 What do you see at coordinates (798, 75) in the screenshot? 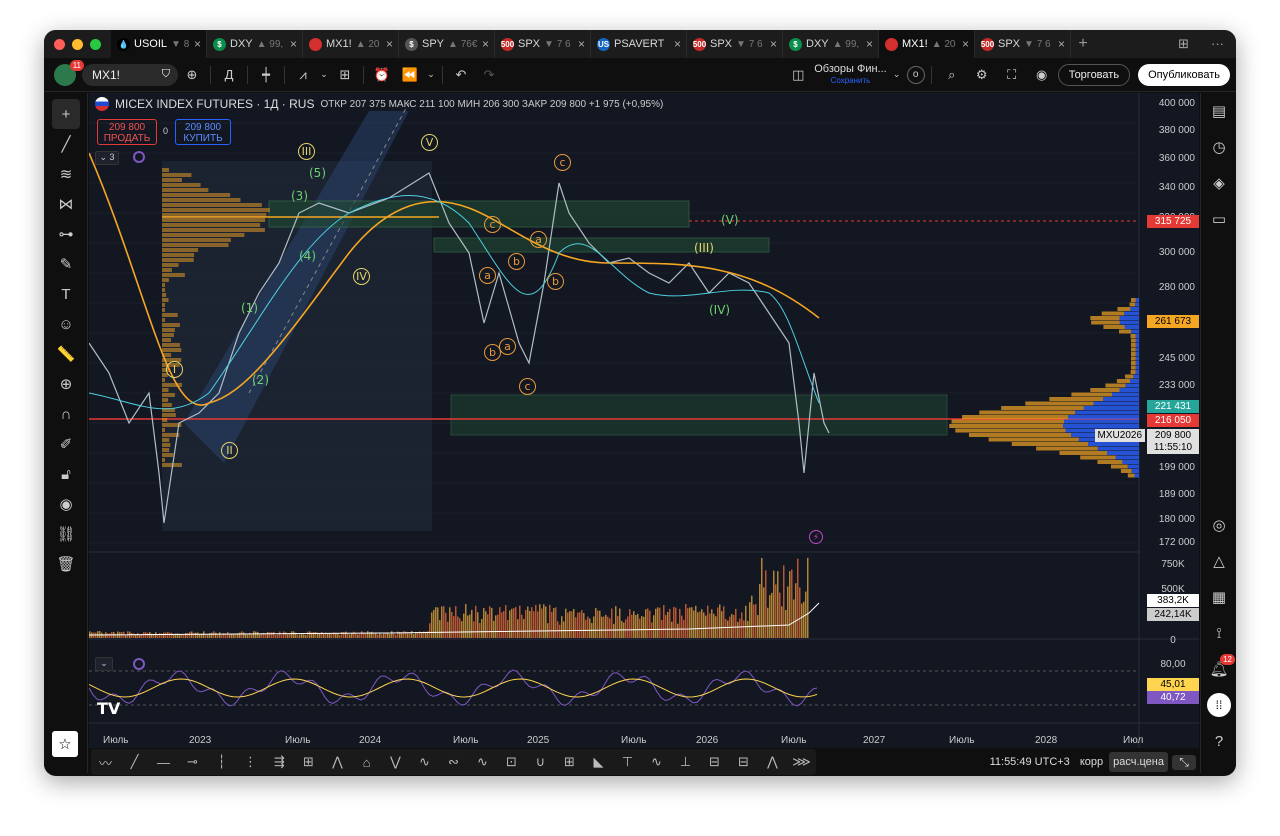
I see `layout-select-icon: ◫` at bounding box center [798, 75].